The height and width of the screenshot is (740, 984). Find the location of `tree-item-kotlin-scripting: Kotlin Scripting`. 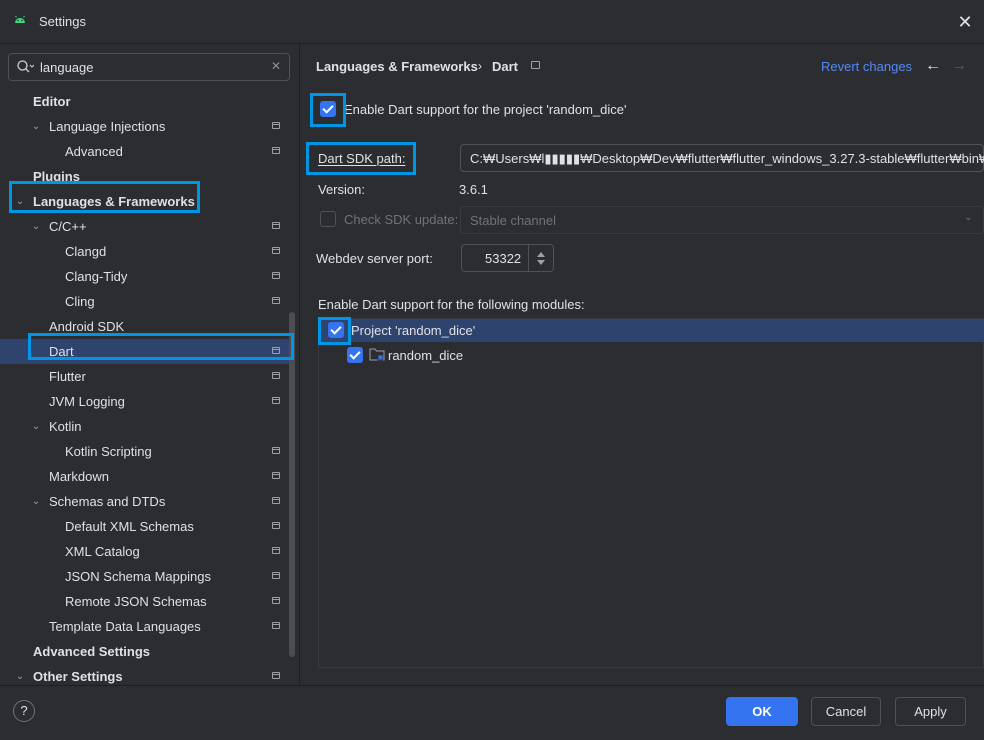

tree-item-kotlin-scripting: Kotlin Scripting is located at coordinates (145, 451).